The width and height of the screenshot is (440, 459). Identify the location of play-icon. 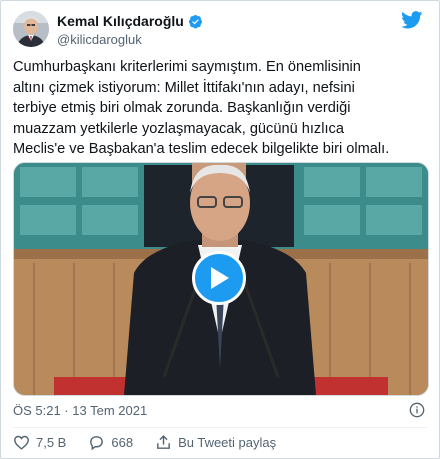
(220, 278).